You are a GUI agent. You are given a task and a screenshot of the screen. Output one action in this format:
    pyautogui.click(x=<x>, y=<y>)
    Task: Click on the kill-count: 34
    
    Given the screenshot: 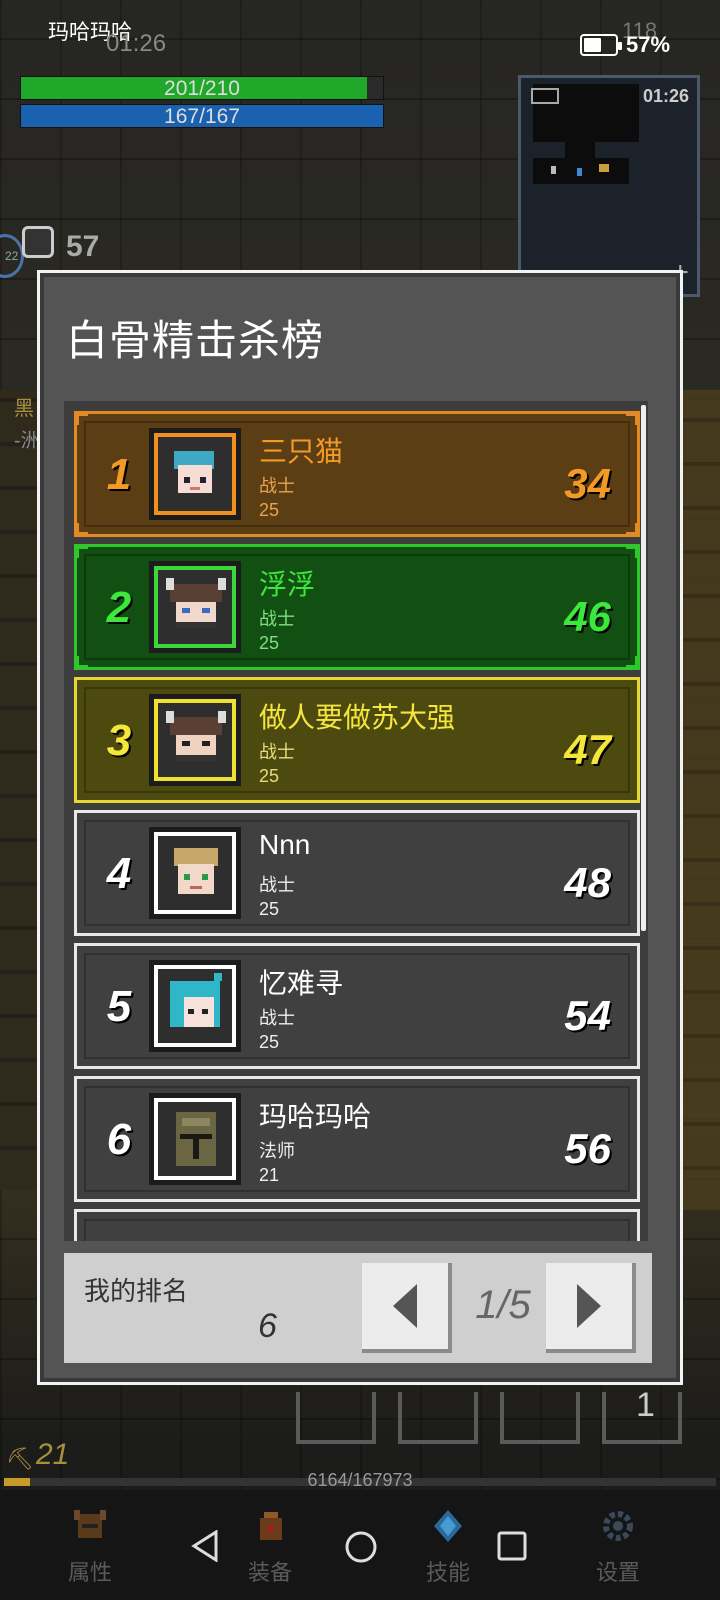 What is the action you would take?
    pyautogui.click(x=587, y=483)
    